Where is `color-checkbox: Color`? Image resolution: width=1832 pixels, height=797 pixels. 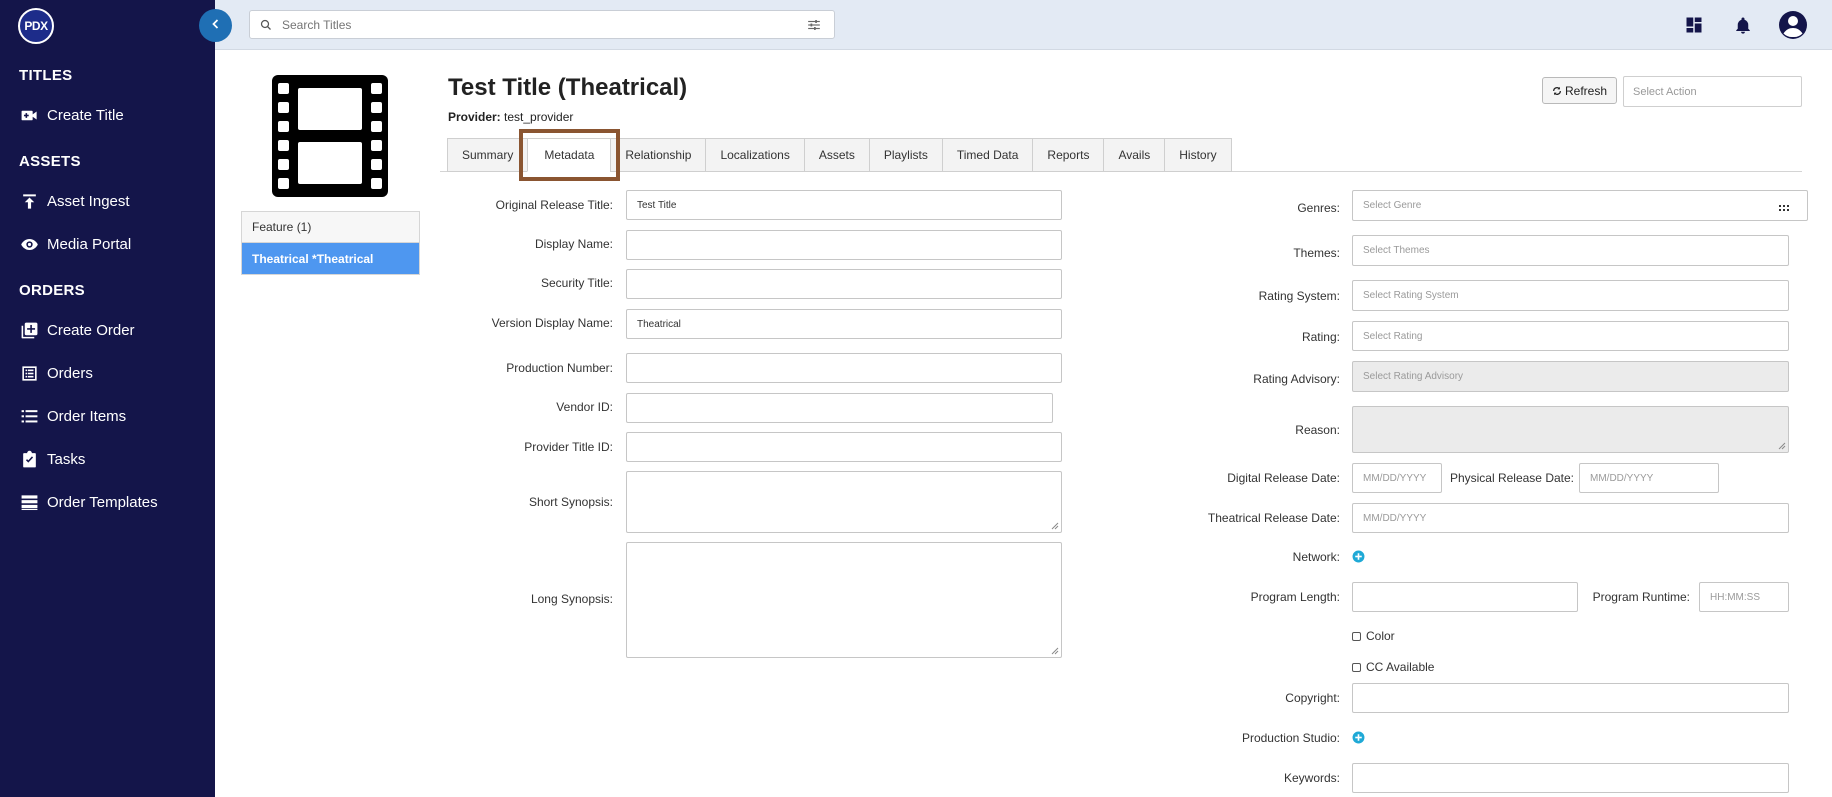
color-checkbox: Color is located at coordinates (1373, 636).